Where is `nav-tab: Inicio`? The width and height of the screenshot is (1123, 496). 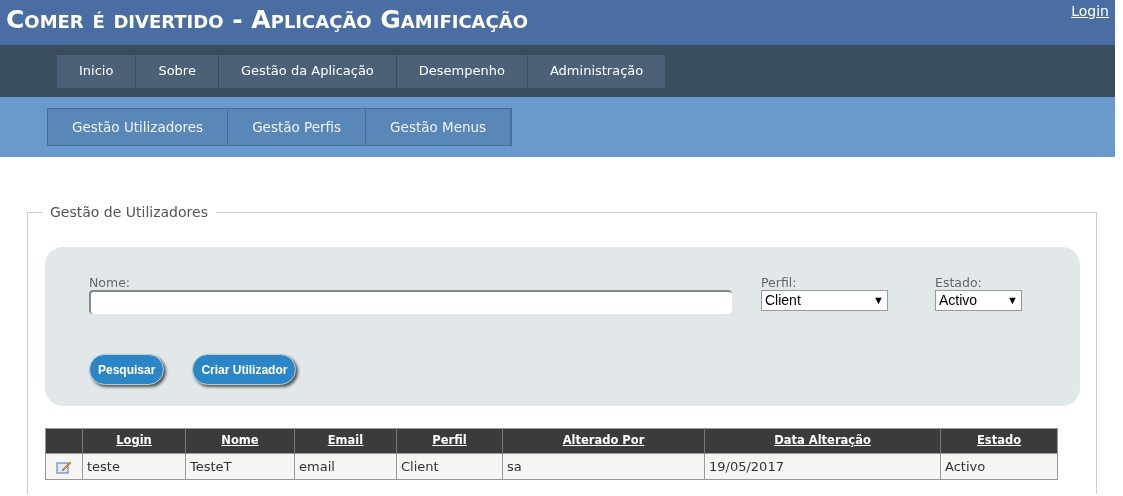
nav-tab: Inicio is located at coordinates (97, 71).